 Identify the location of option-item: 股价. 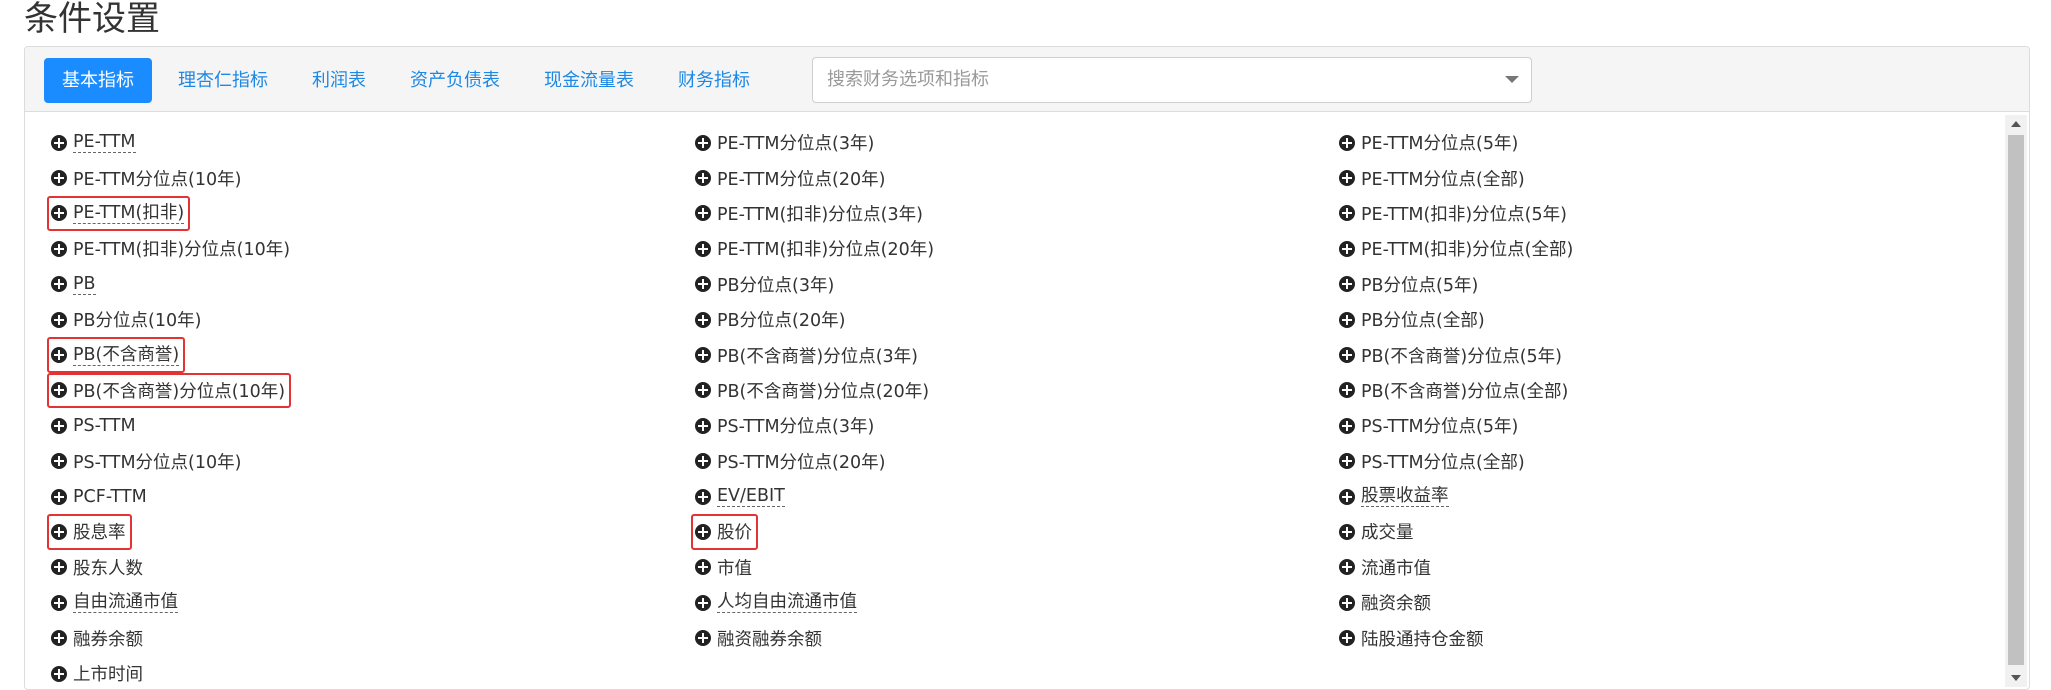
(724, 532).